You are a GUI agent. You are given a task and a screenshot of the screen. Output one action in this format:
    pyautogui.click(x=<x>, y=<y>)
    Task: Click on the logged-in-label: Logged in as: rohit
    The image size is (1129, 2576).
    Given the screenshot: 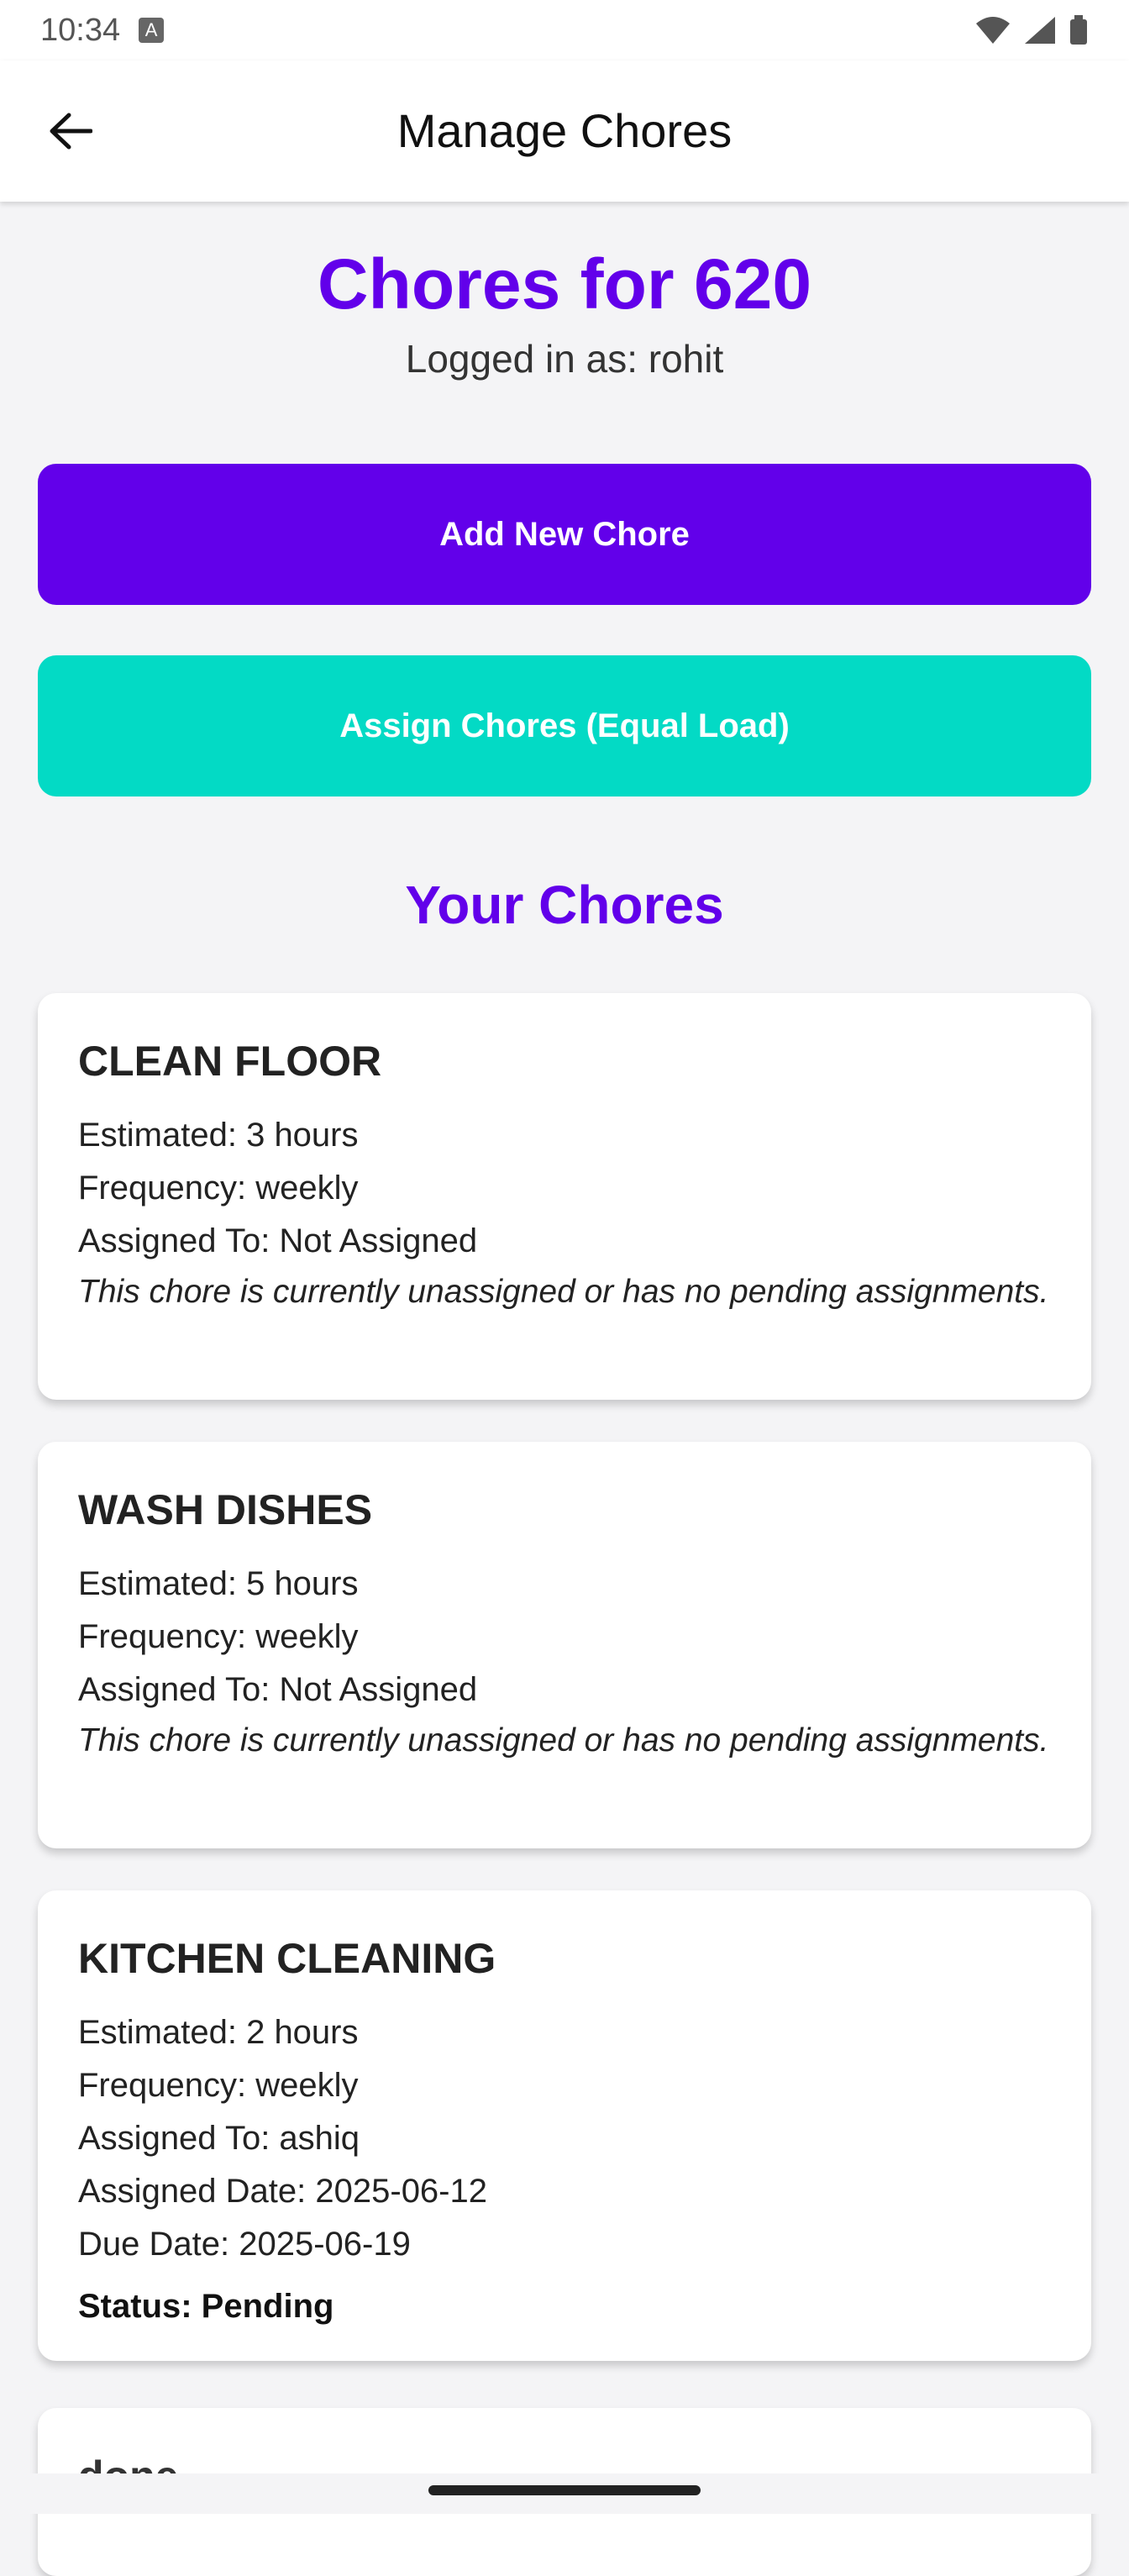 What is the action you would take?
    pyautogui.click(x=564, y=359)
    